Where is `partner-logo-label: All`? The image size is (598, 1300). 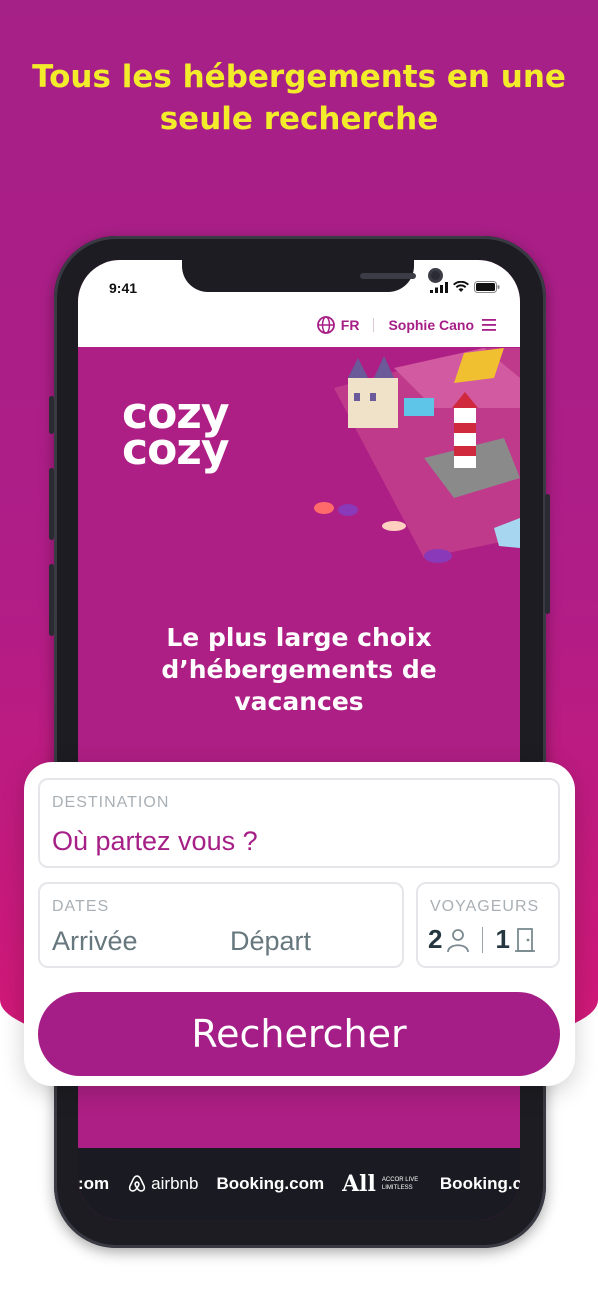
partner-logo-label: All is located at coordinates (359, 1184).